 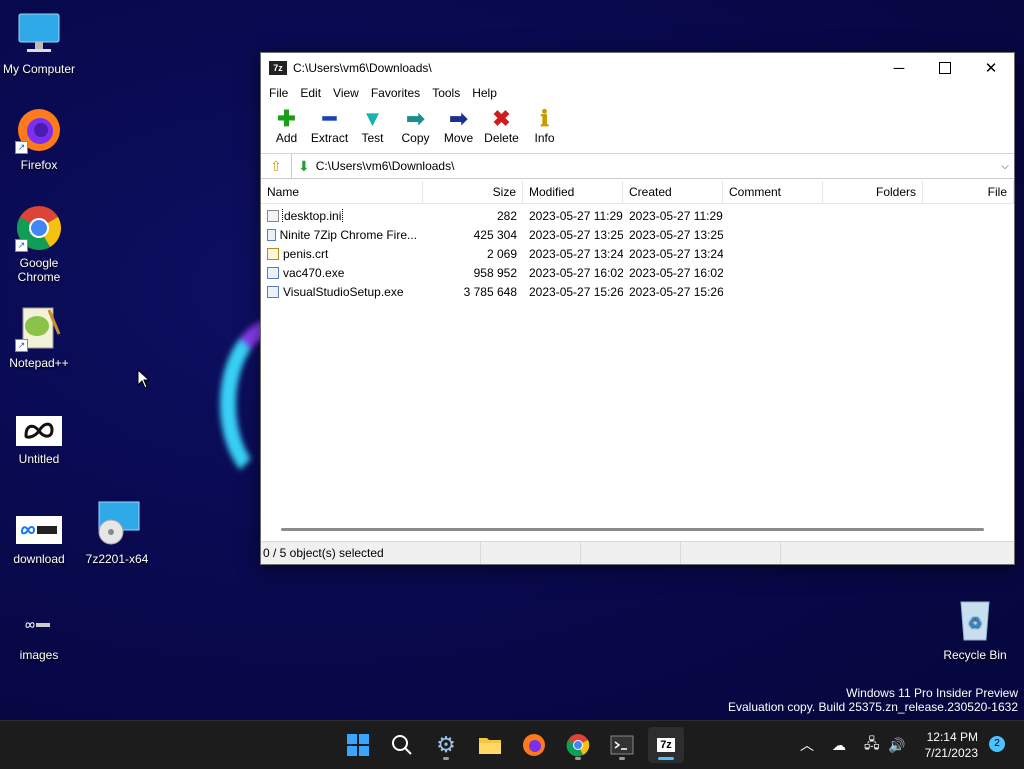 I want to click on window-title: C:\Users\vm6\Downloads\, so click(x=362, y=68).